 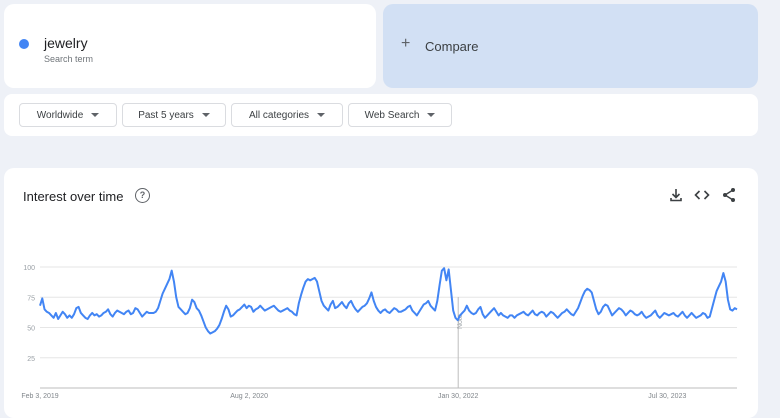 I want to click on series-layer, so click(x=388, y=301).